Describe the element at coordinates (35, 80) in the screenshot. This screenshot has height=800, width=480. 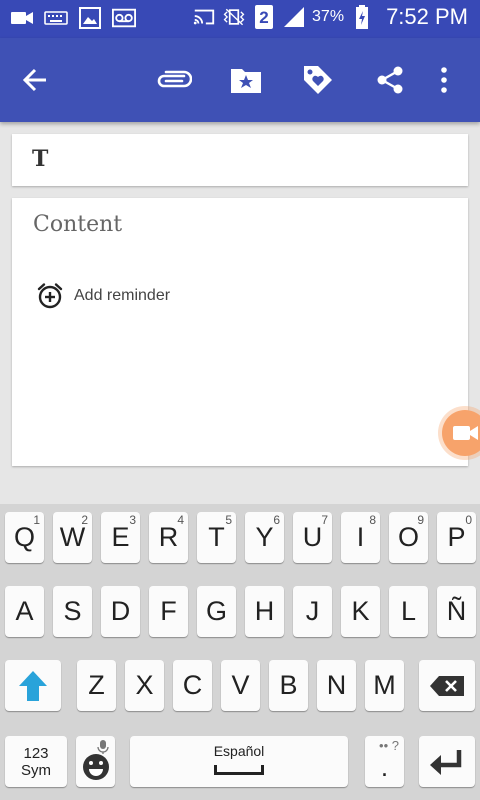
I see `back-button` at that location.